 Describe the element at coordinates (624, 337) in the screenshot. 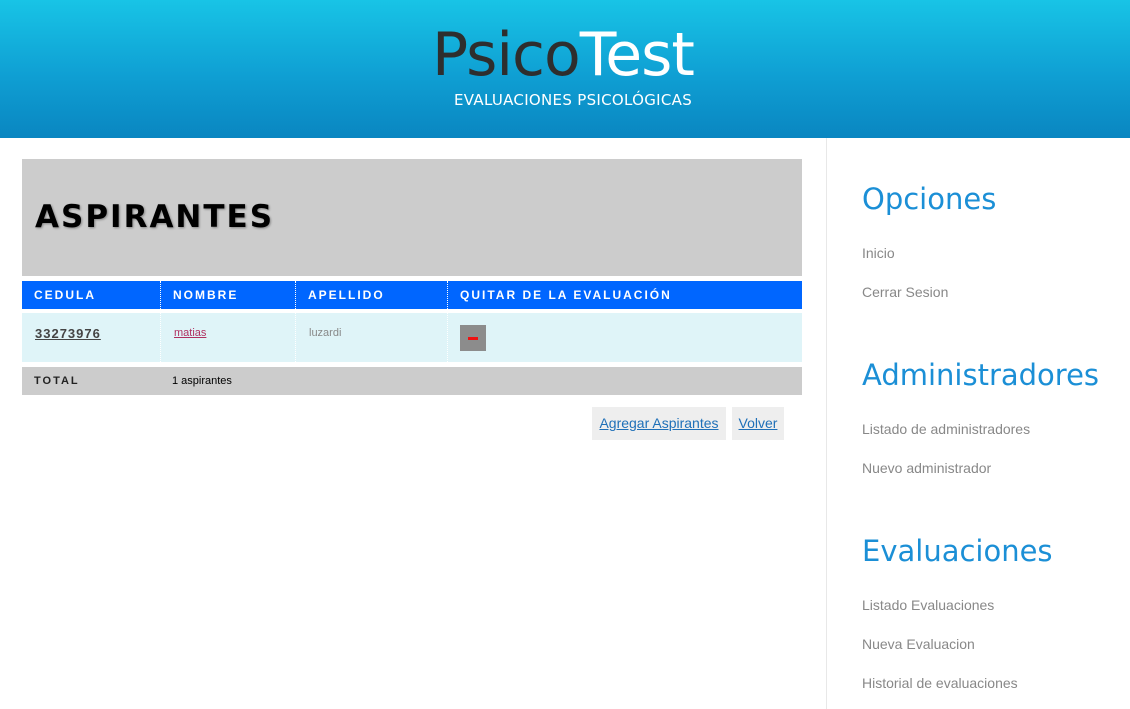

I see `cell-quitar` at that location.